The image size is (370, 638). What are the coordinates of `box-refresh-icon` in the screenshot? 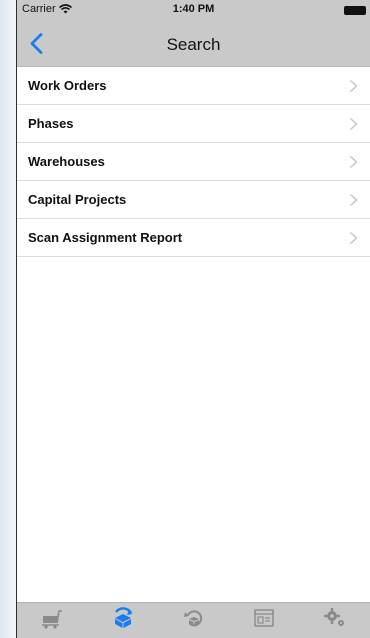 It's located at (123, 617).